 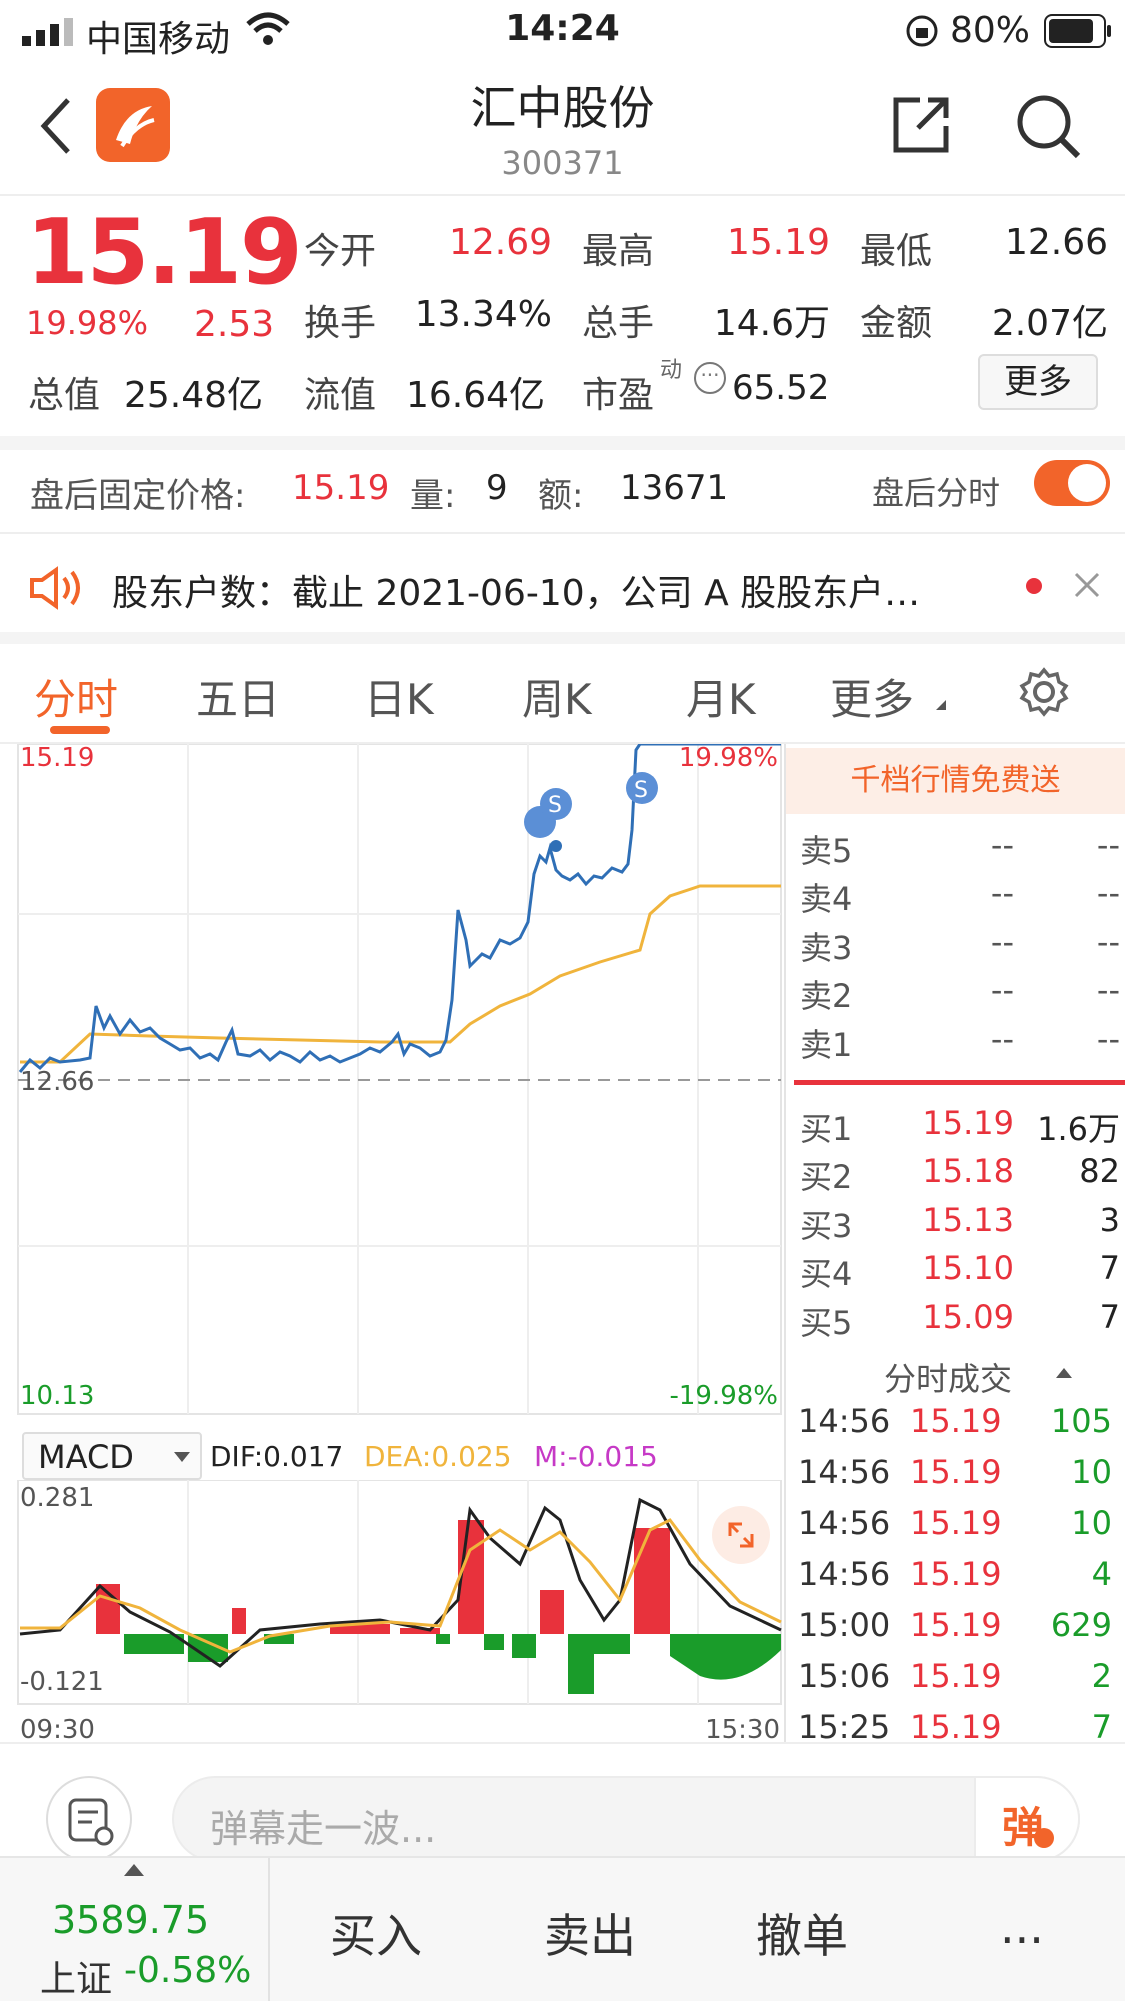 What do you see at coordinates (778, 242) in the screenshot?
I see `high-value: 15.19` at bounding box center [778, 242].